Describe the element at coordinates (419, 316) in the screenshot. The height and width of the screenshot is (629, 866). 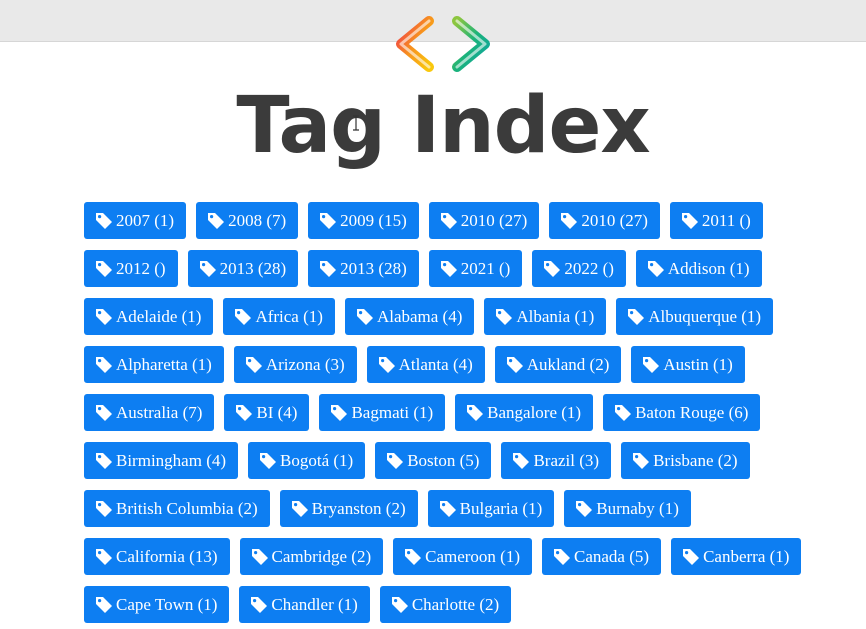
I see `tag-label: Alabama (4)` at that location.